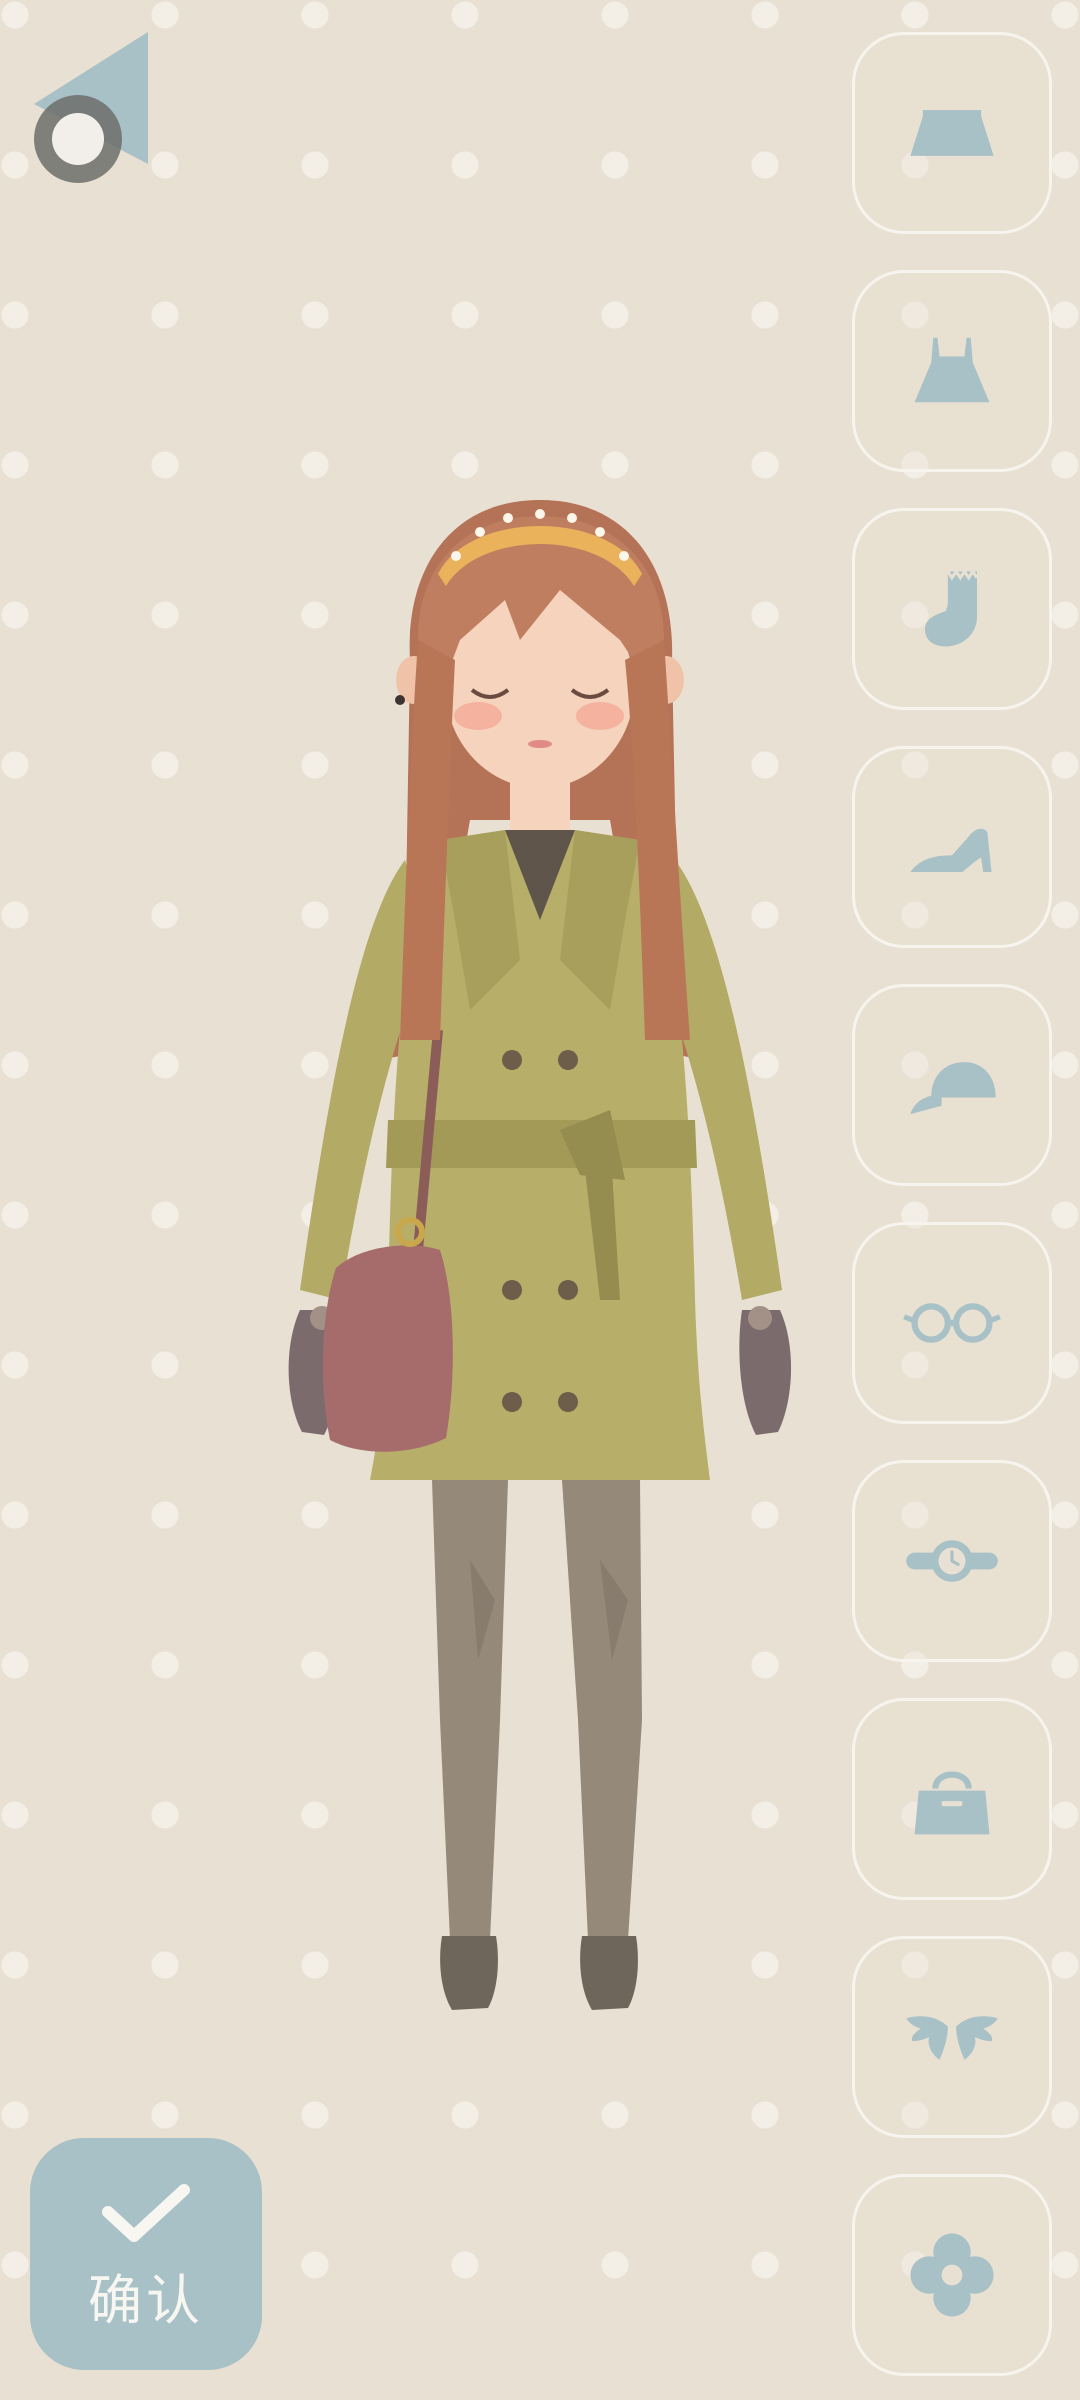 The height and width of the screenshot is (2400, 1080). Describe the element at coordinates (609, 1973) in the screenshot. I see `right-shoe` at that location.